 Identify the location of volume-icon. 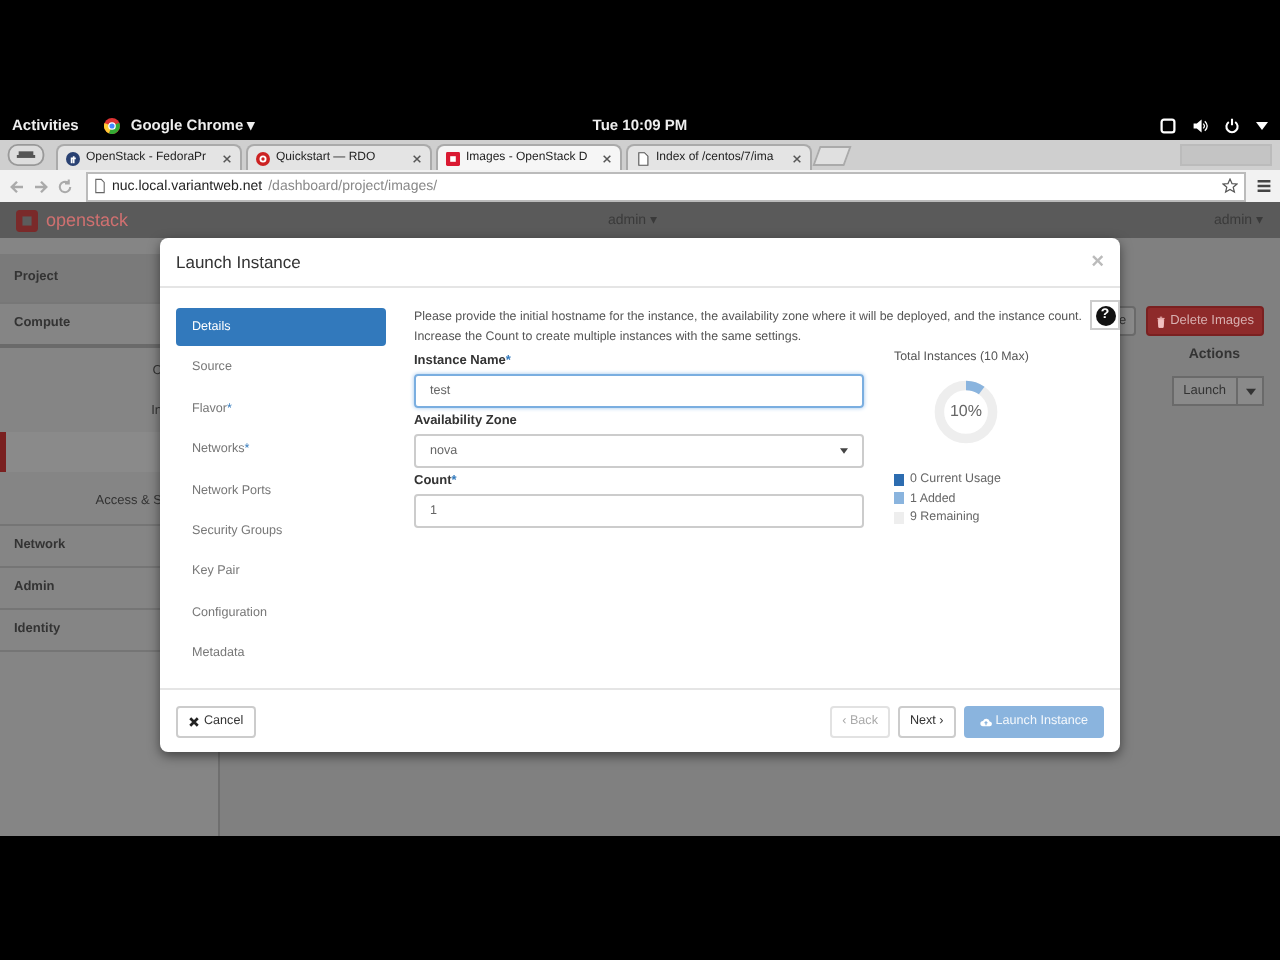
(1199, 125).